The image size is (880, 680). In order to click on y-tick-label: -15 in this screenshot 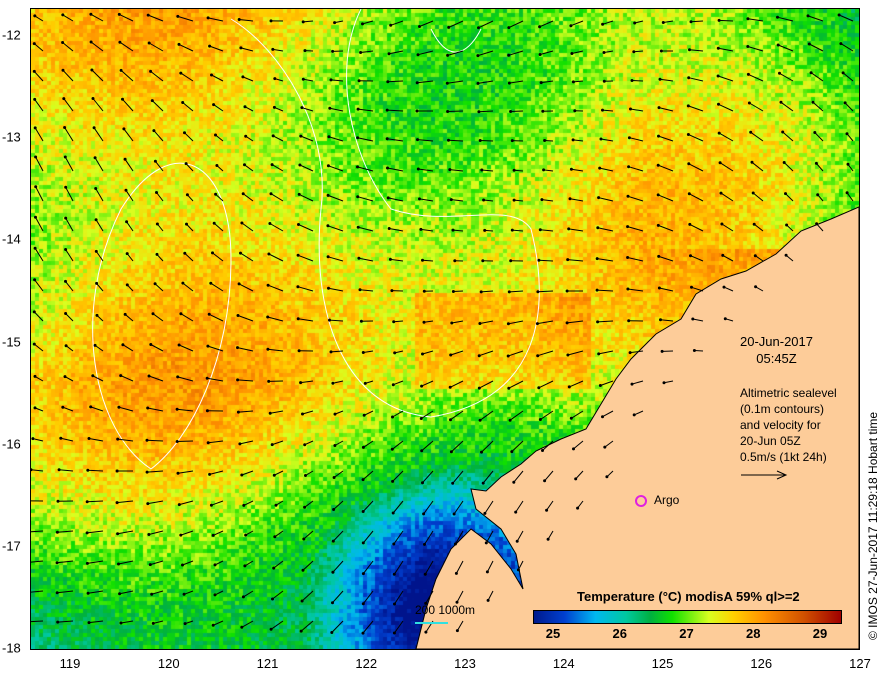, I will do `click(11, 342)`.